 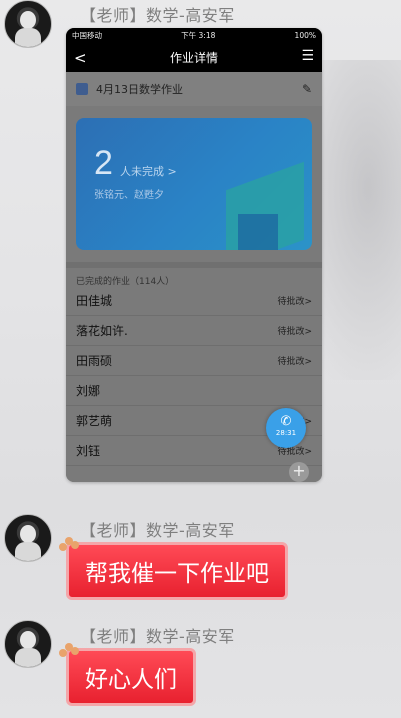 I want to click on edit-icon: ✎, so click(x=306, y=89).